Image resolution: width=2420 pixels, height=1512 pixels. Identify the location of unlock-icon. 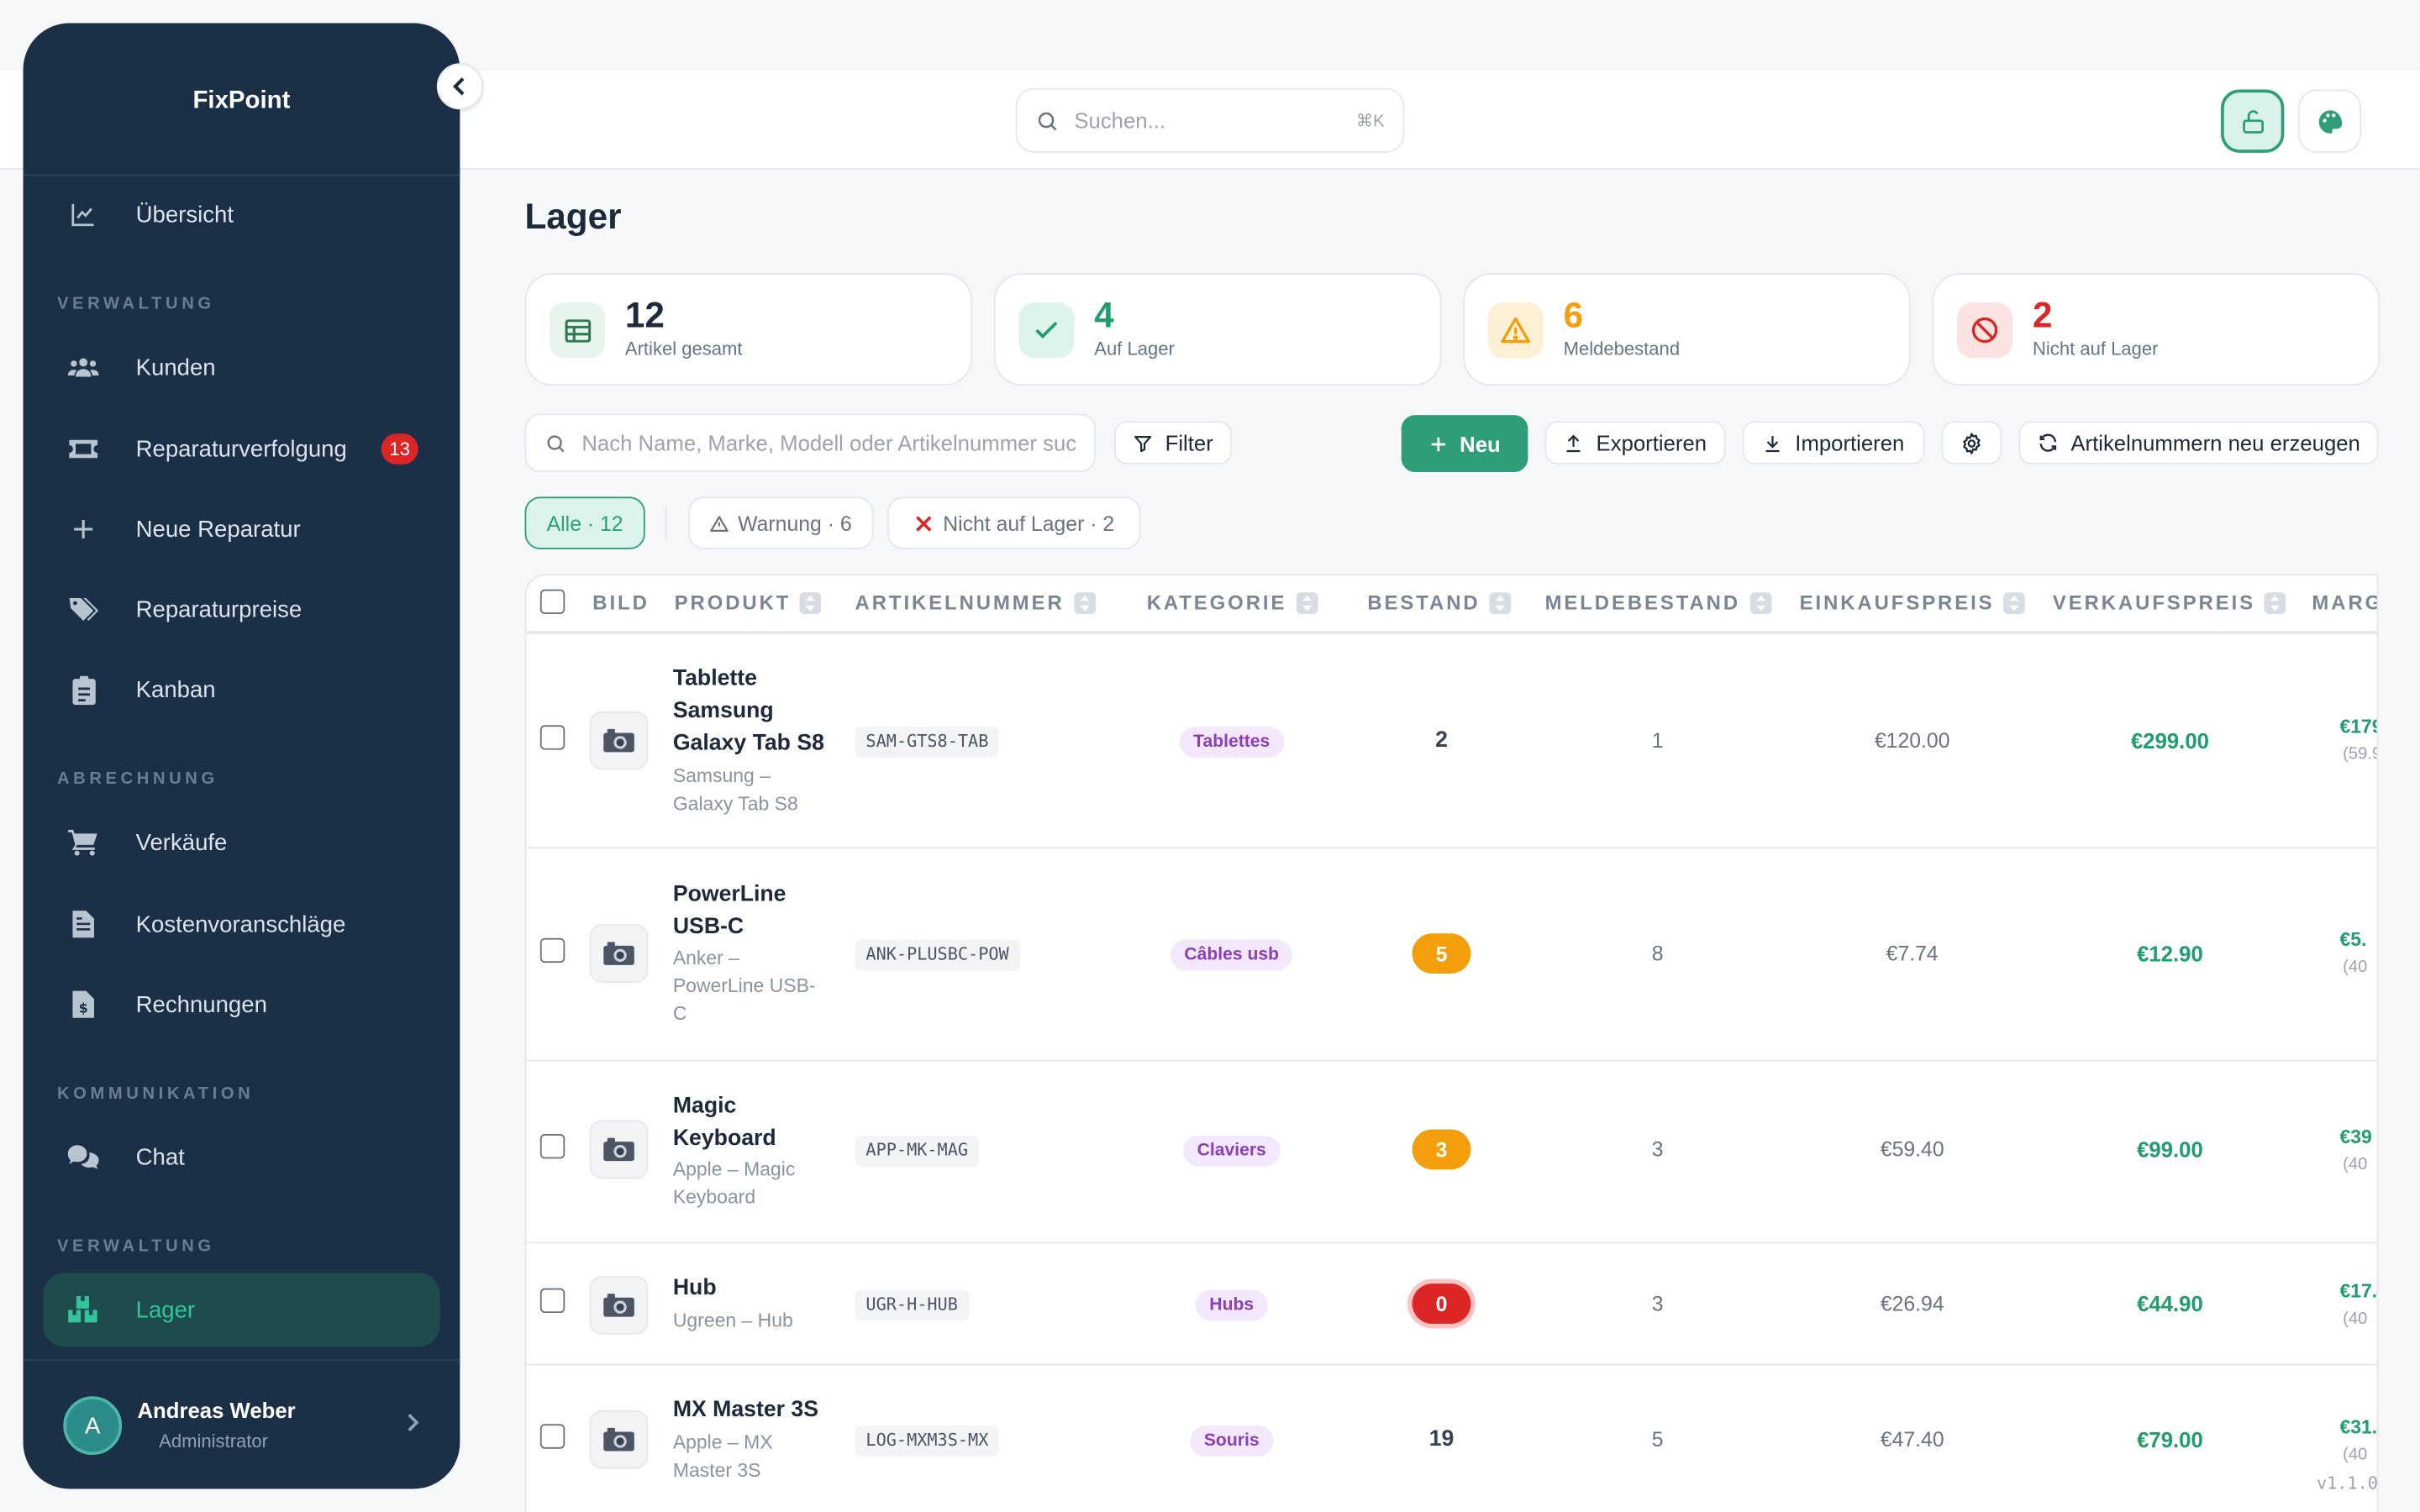
(2253, 121).